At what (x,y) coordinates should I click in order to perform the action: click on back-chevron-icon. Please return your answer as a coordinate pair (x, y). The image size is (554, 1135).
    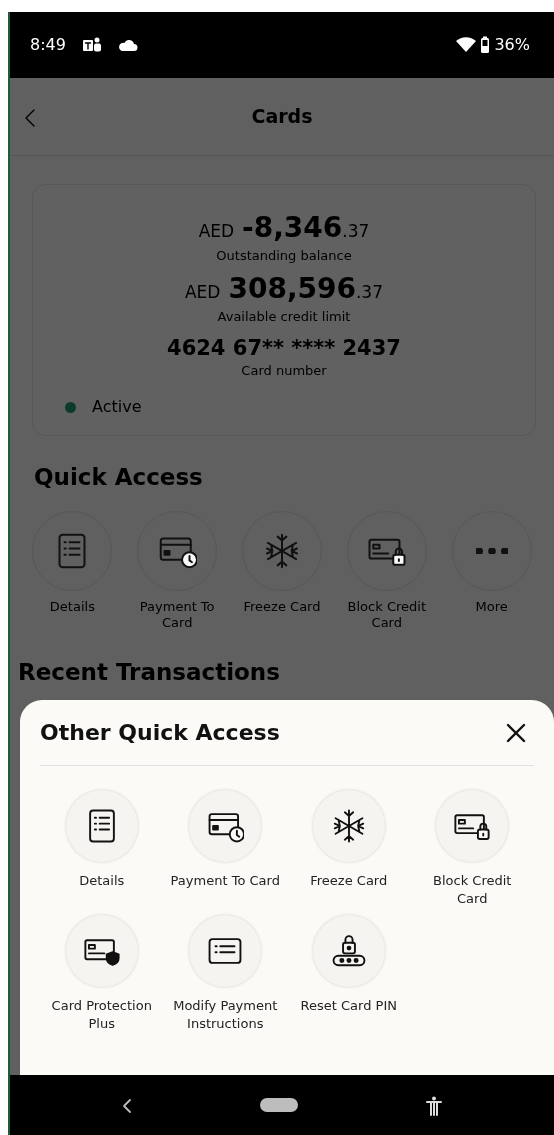
    Looking at the image, I should click on (30, 117).